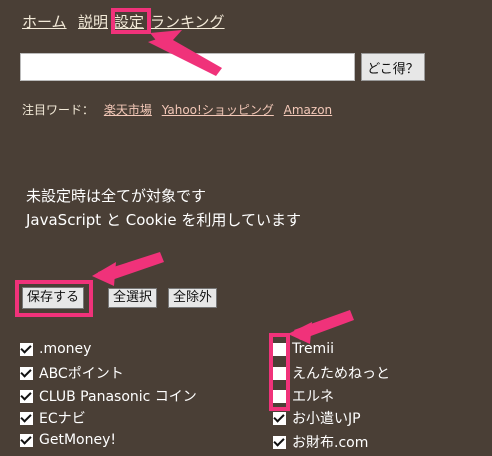 This screenshot has height=456, width=492. I want to click on checkbox-item: お小遣いJP, so click(317, 418).